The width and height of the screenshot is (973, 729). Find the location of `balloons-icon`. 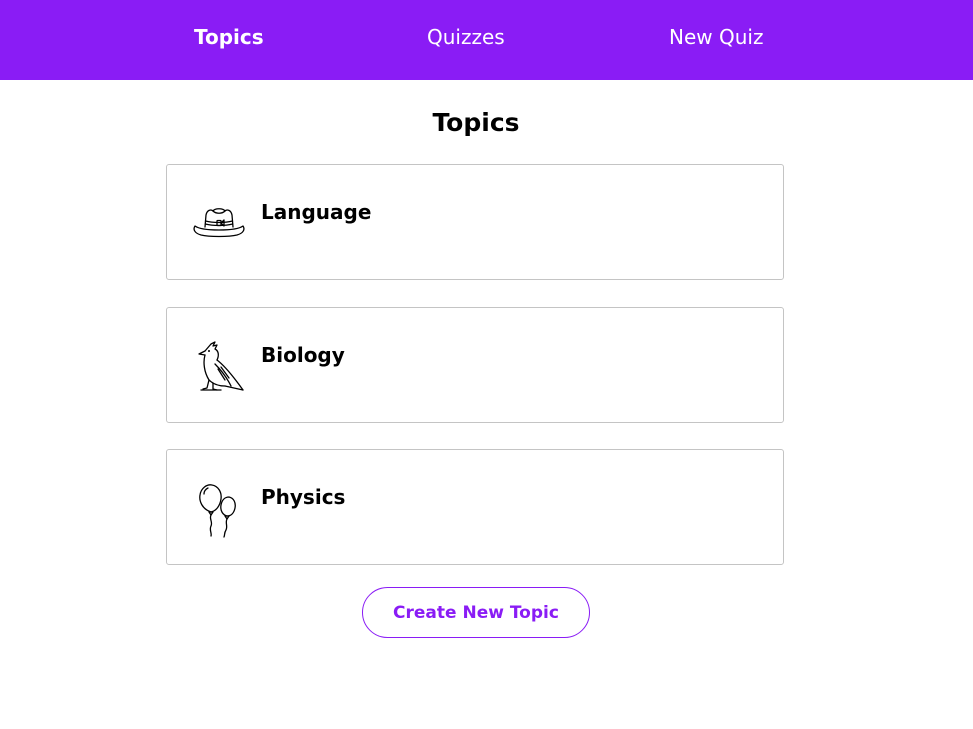

balloons-icon is located at coordinates (219, 508).